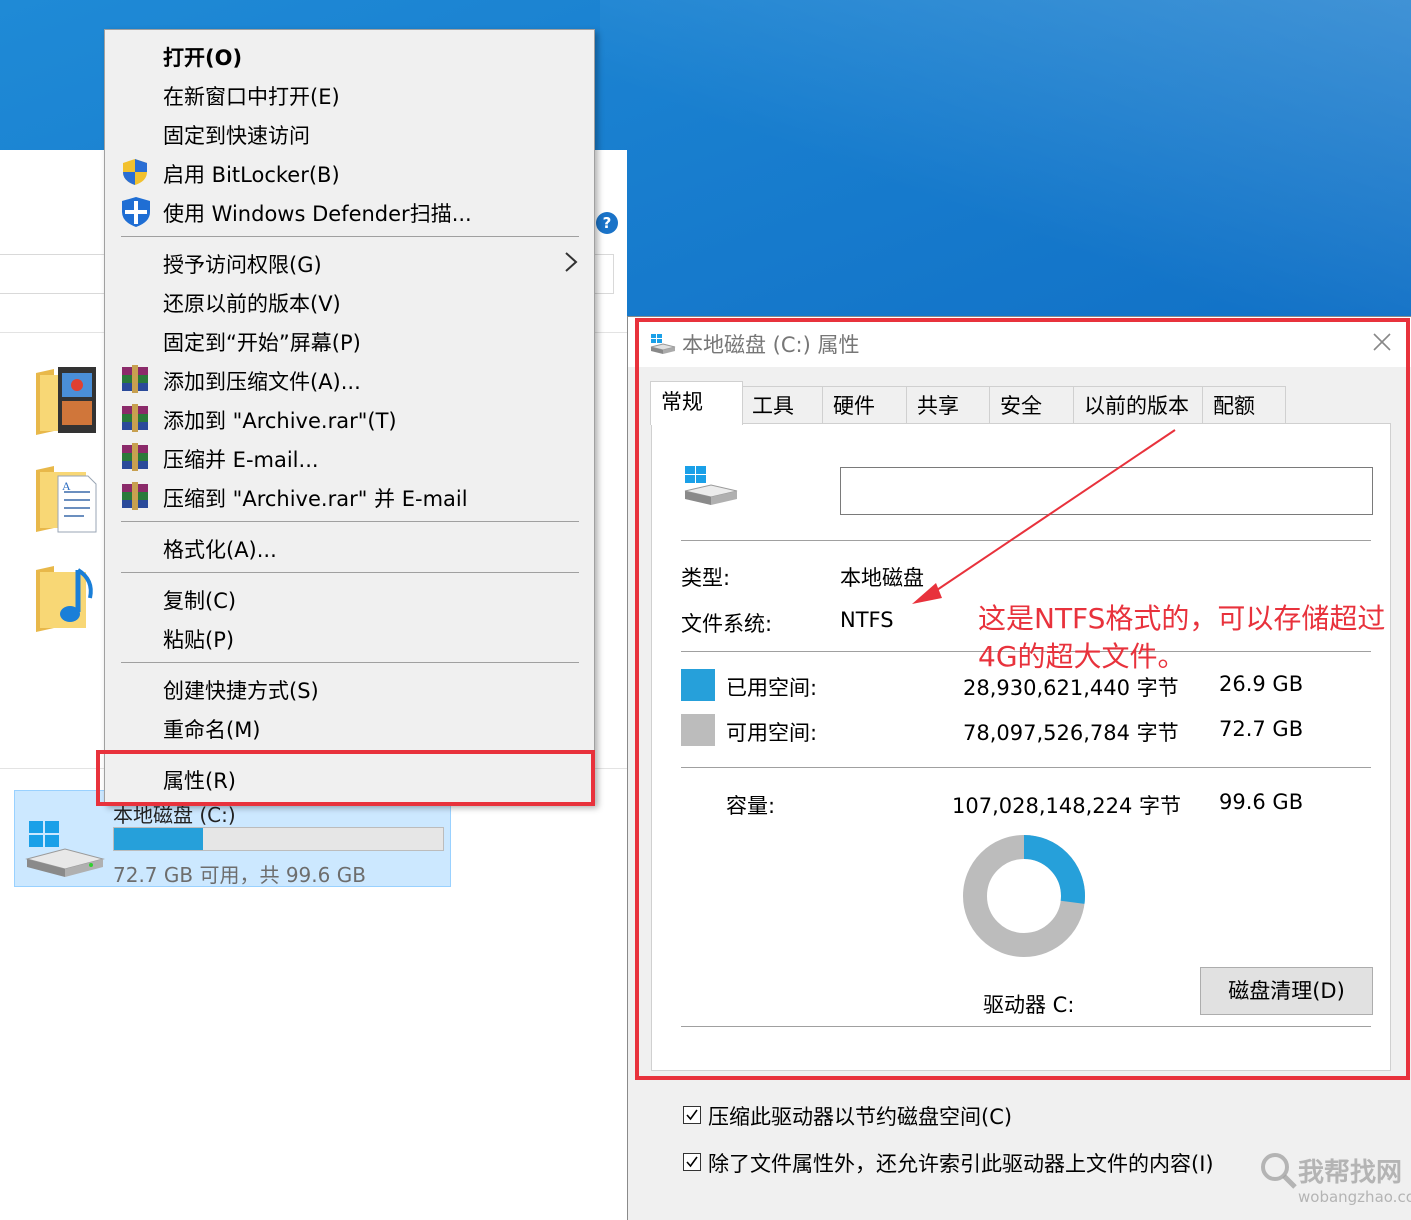  I want to click on menu-item-label: 复制(C), so click(200, 601).